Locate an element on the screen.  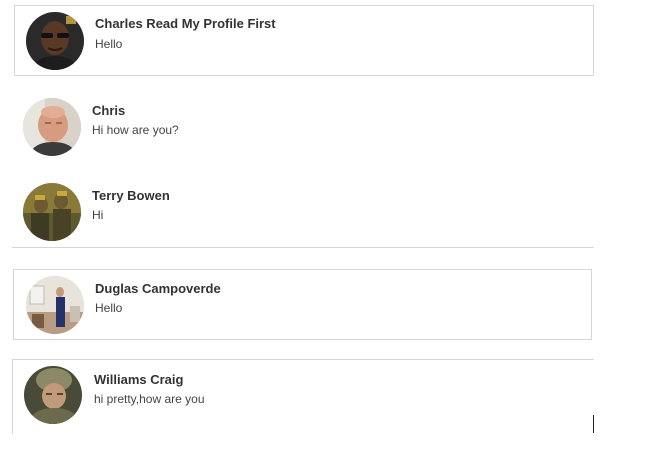
contact-name: Charles Read My Profile First is located at coordinates (185, 23).